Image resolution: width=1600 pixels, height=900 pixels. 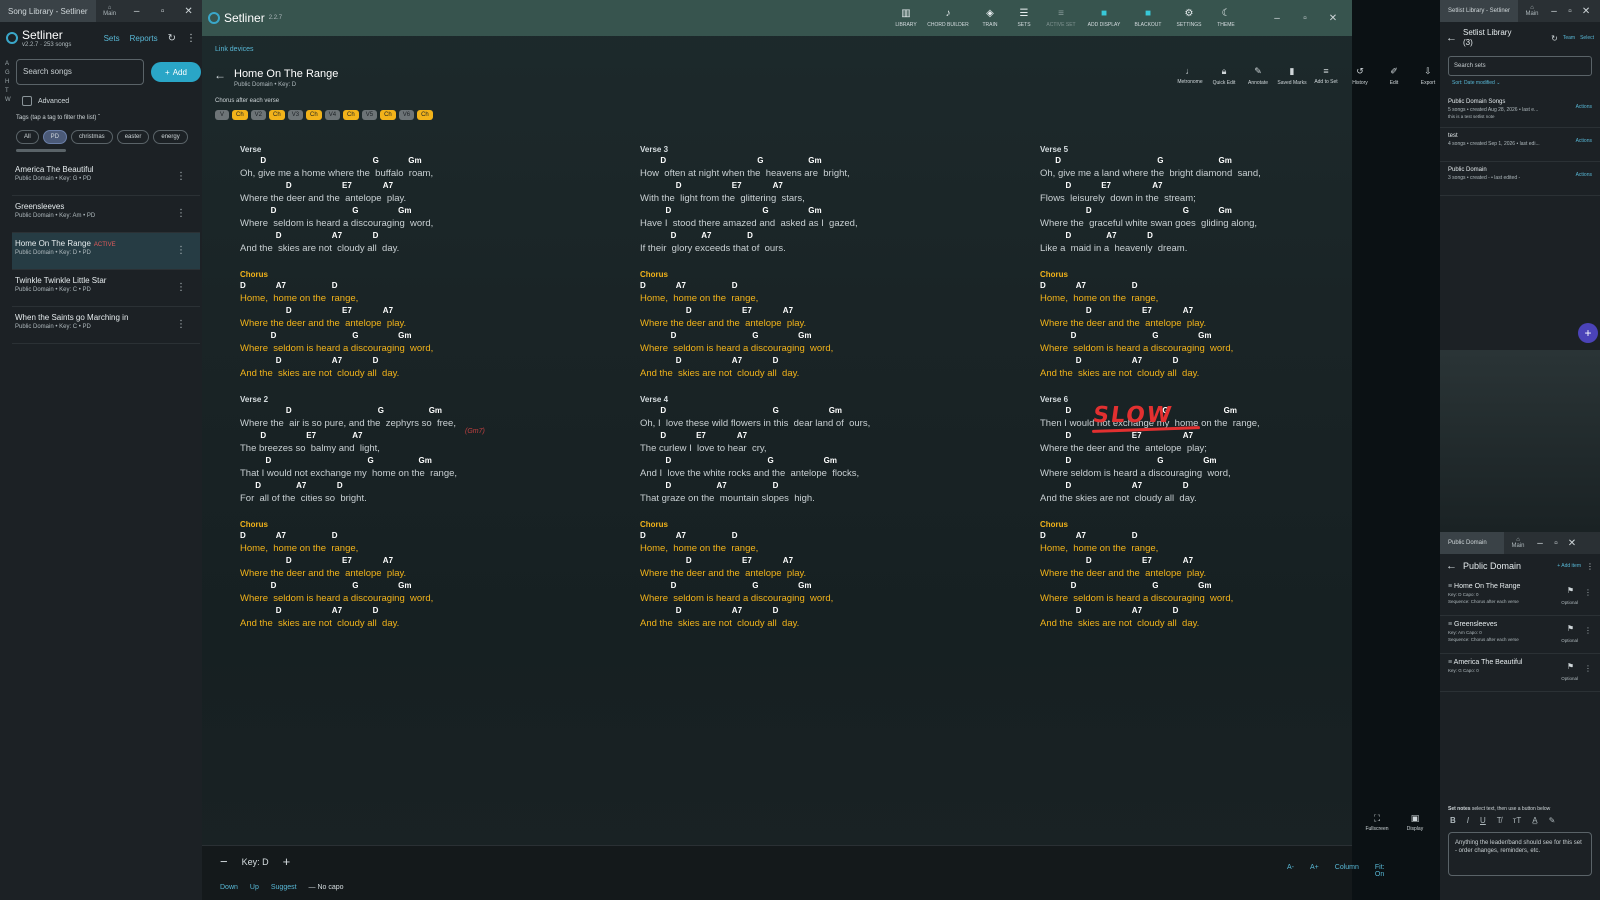 What do you see at coordinates (27, 101) in the screenshot?
I see `advanced-checkbox` at bounding box center [27, 101].